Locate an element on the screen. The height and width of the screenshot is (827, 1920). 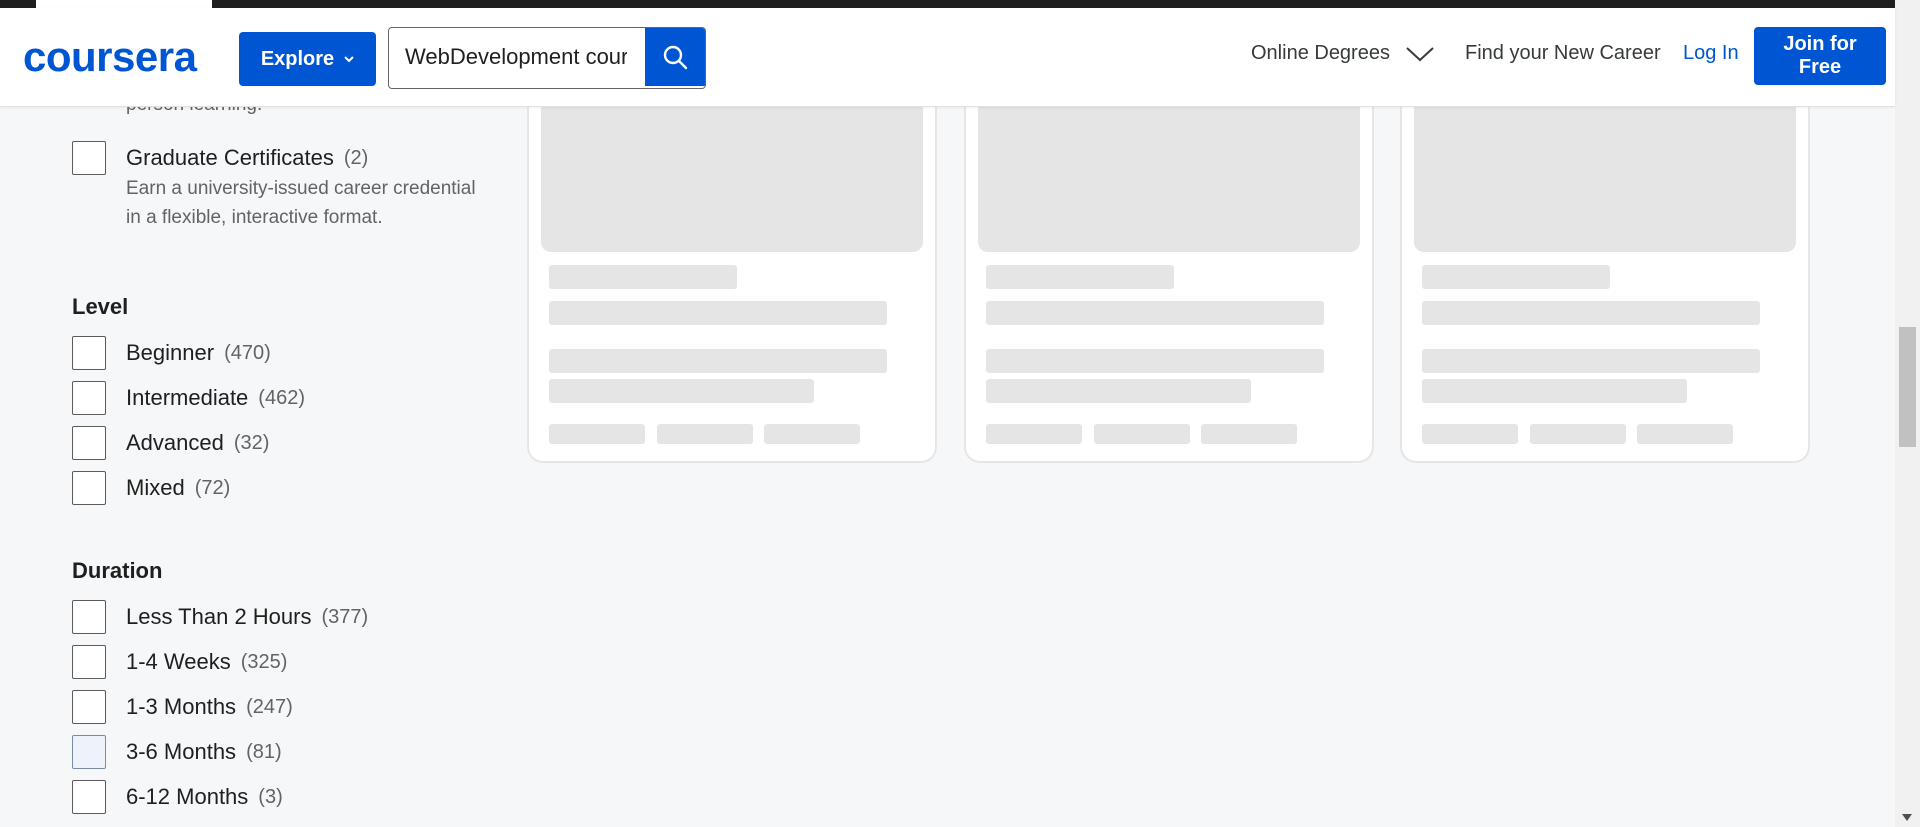
filter-count: (72) is located at coordinates (212, 487).